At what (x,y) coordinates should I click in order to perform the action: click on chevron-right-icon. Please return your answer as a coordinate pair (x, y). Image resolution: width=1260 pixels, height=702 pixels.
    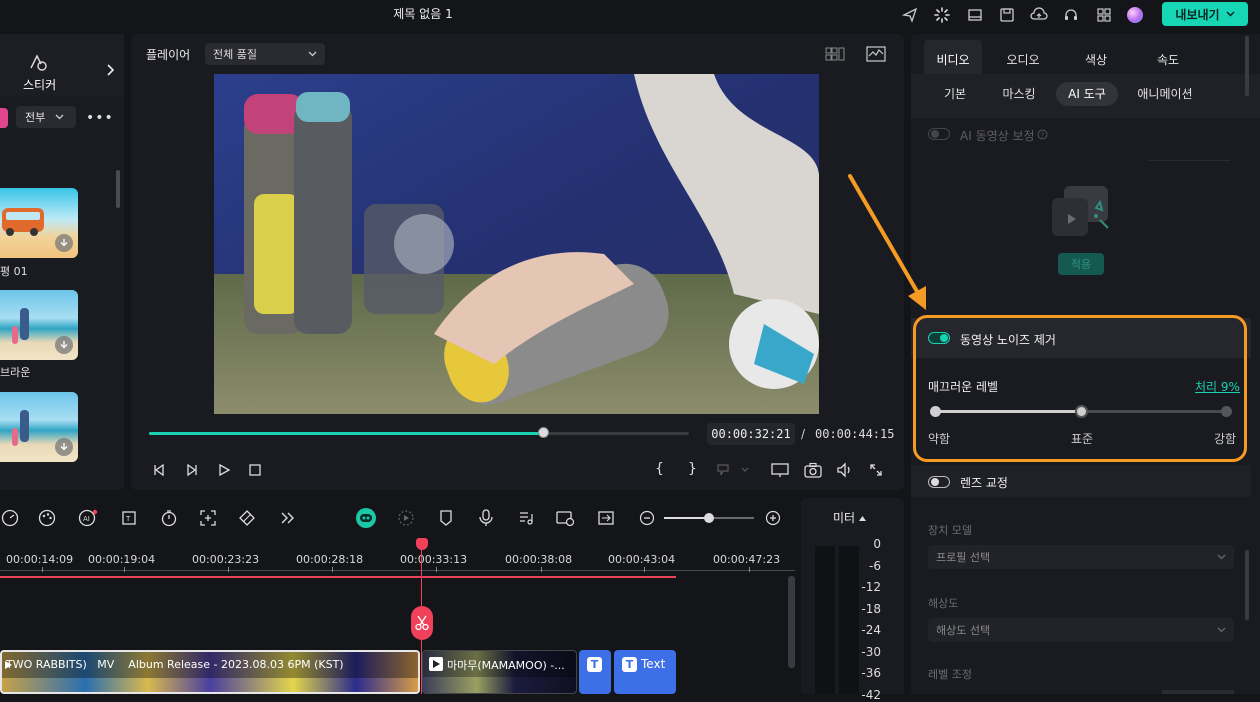
    Looking at the image, I should click on (111, 70).